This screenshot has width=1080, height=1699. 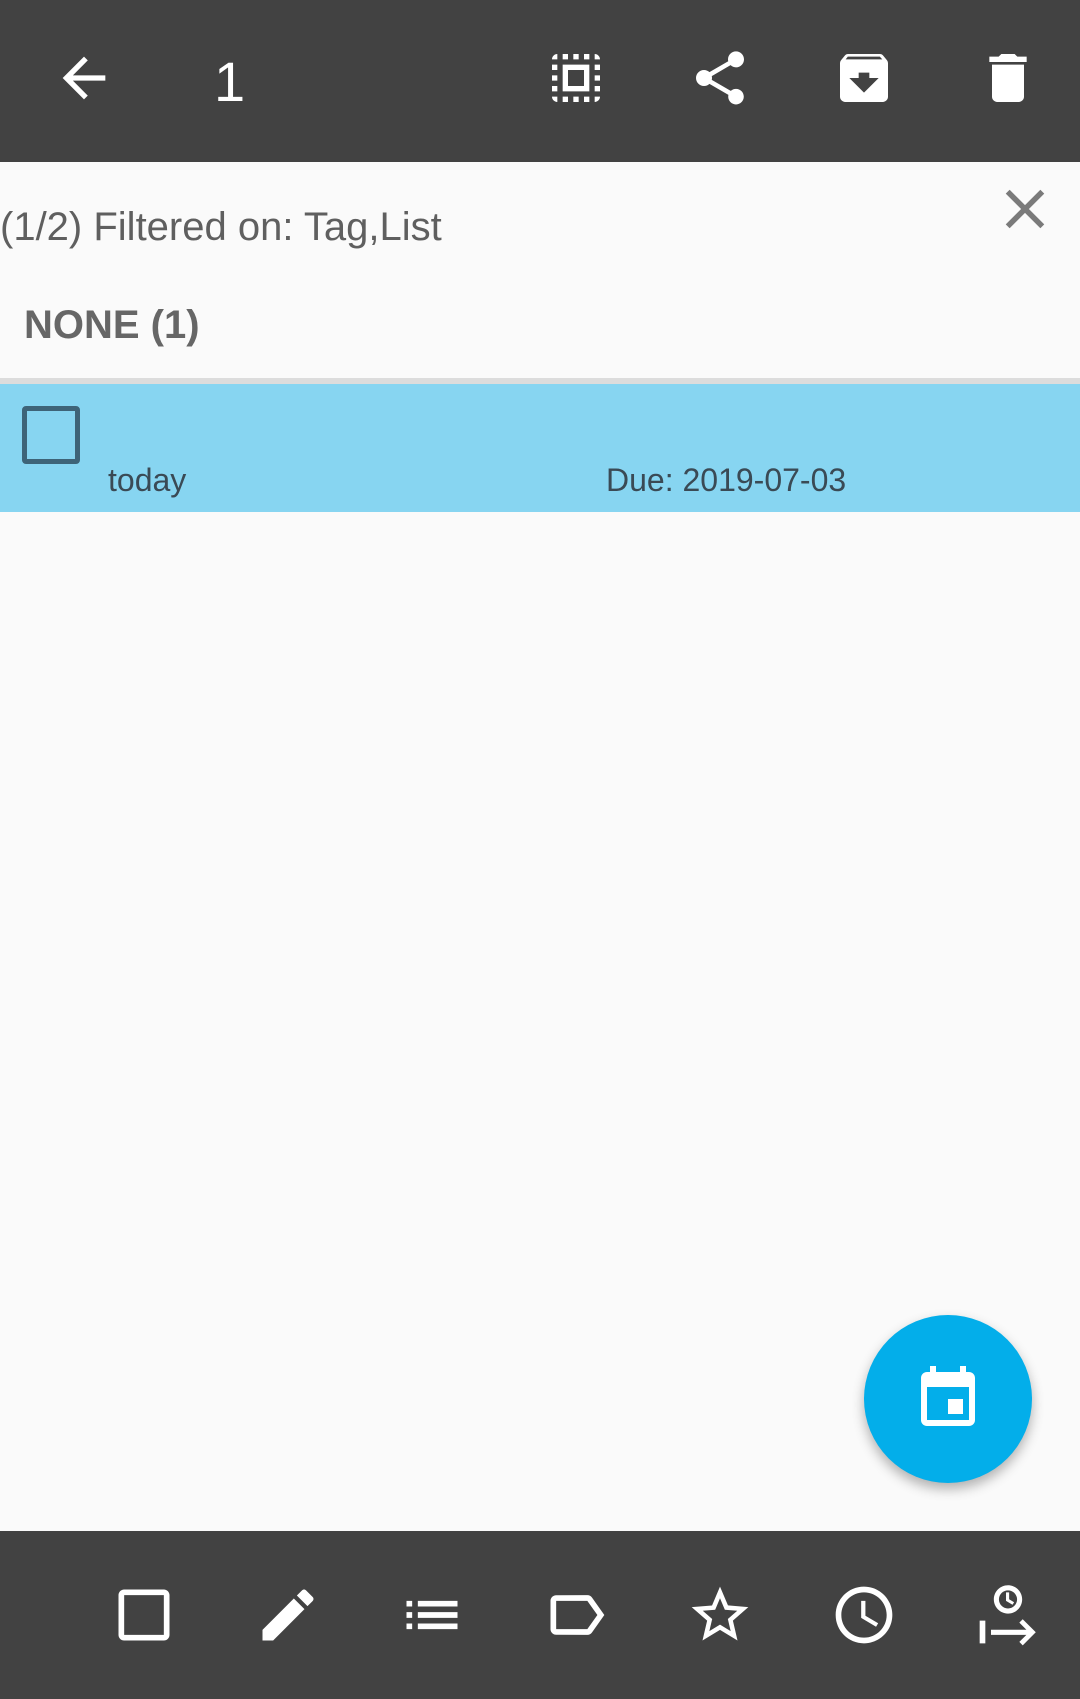 What do you see at coordinates (84, 78) in the screenshot?
I see `back-arrow-icon` at bounding box center [84, 78].